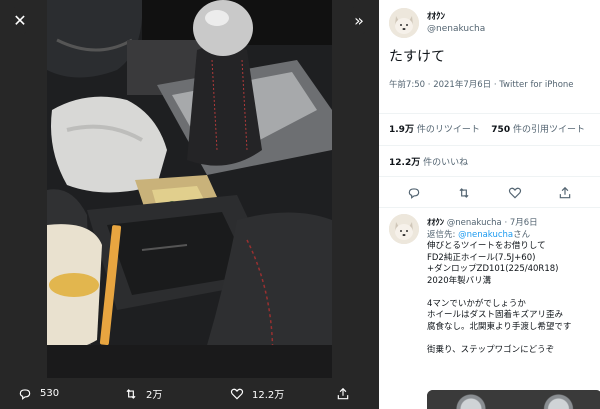 The height and width of the screenshot is (409, 600). I want to click on replying-prefix: 返信先:, so click(441, 234).